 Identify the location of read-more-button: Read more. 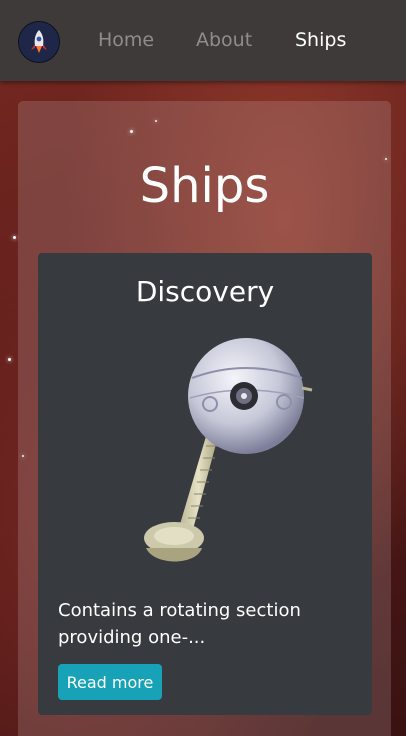
(110, 682).